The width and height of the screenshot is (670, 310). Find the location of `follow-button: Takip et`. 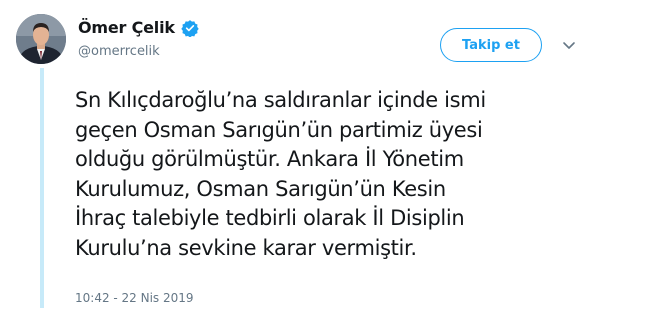

follow-button: Takip et is located at coordinates (491, 45).